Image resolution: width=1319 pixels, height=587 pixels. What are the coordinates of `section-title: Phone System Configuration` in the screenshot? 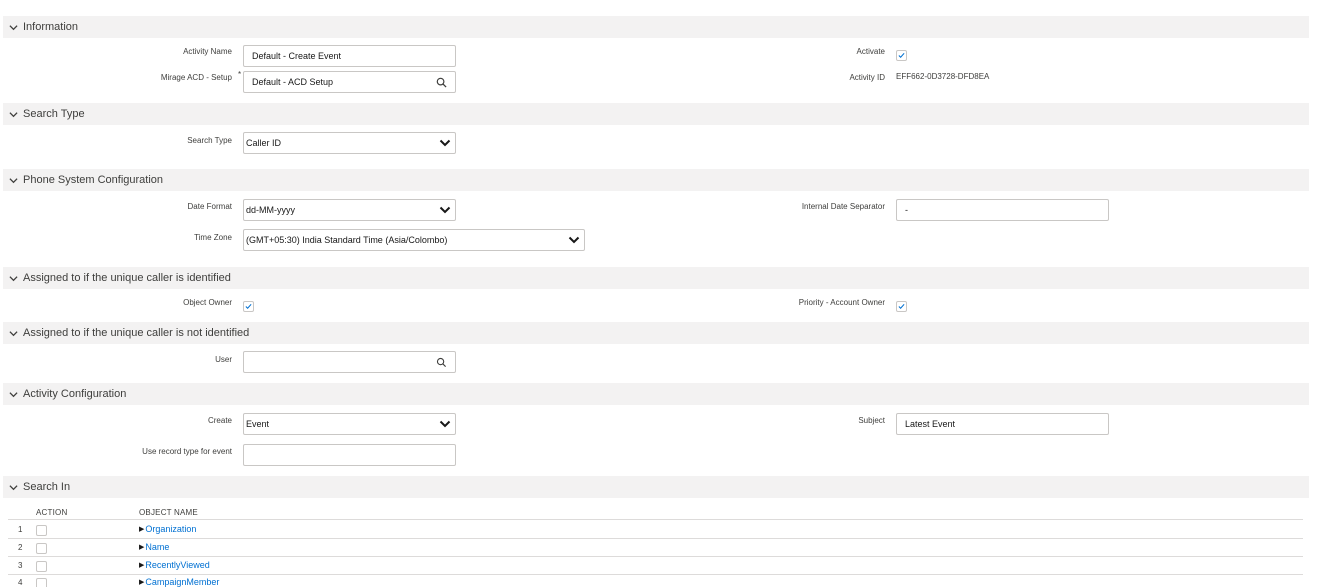 It's located at (93, 180).